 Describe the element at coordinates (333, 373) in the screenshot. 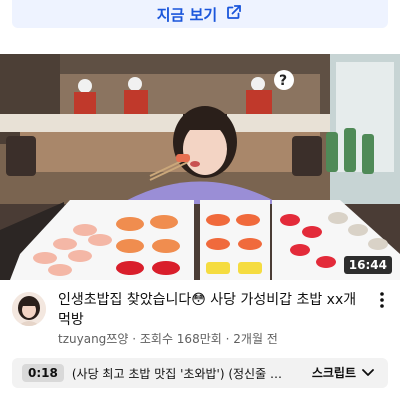

I see `script-label: 스크립트` at that location.